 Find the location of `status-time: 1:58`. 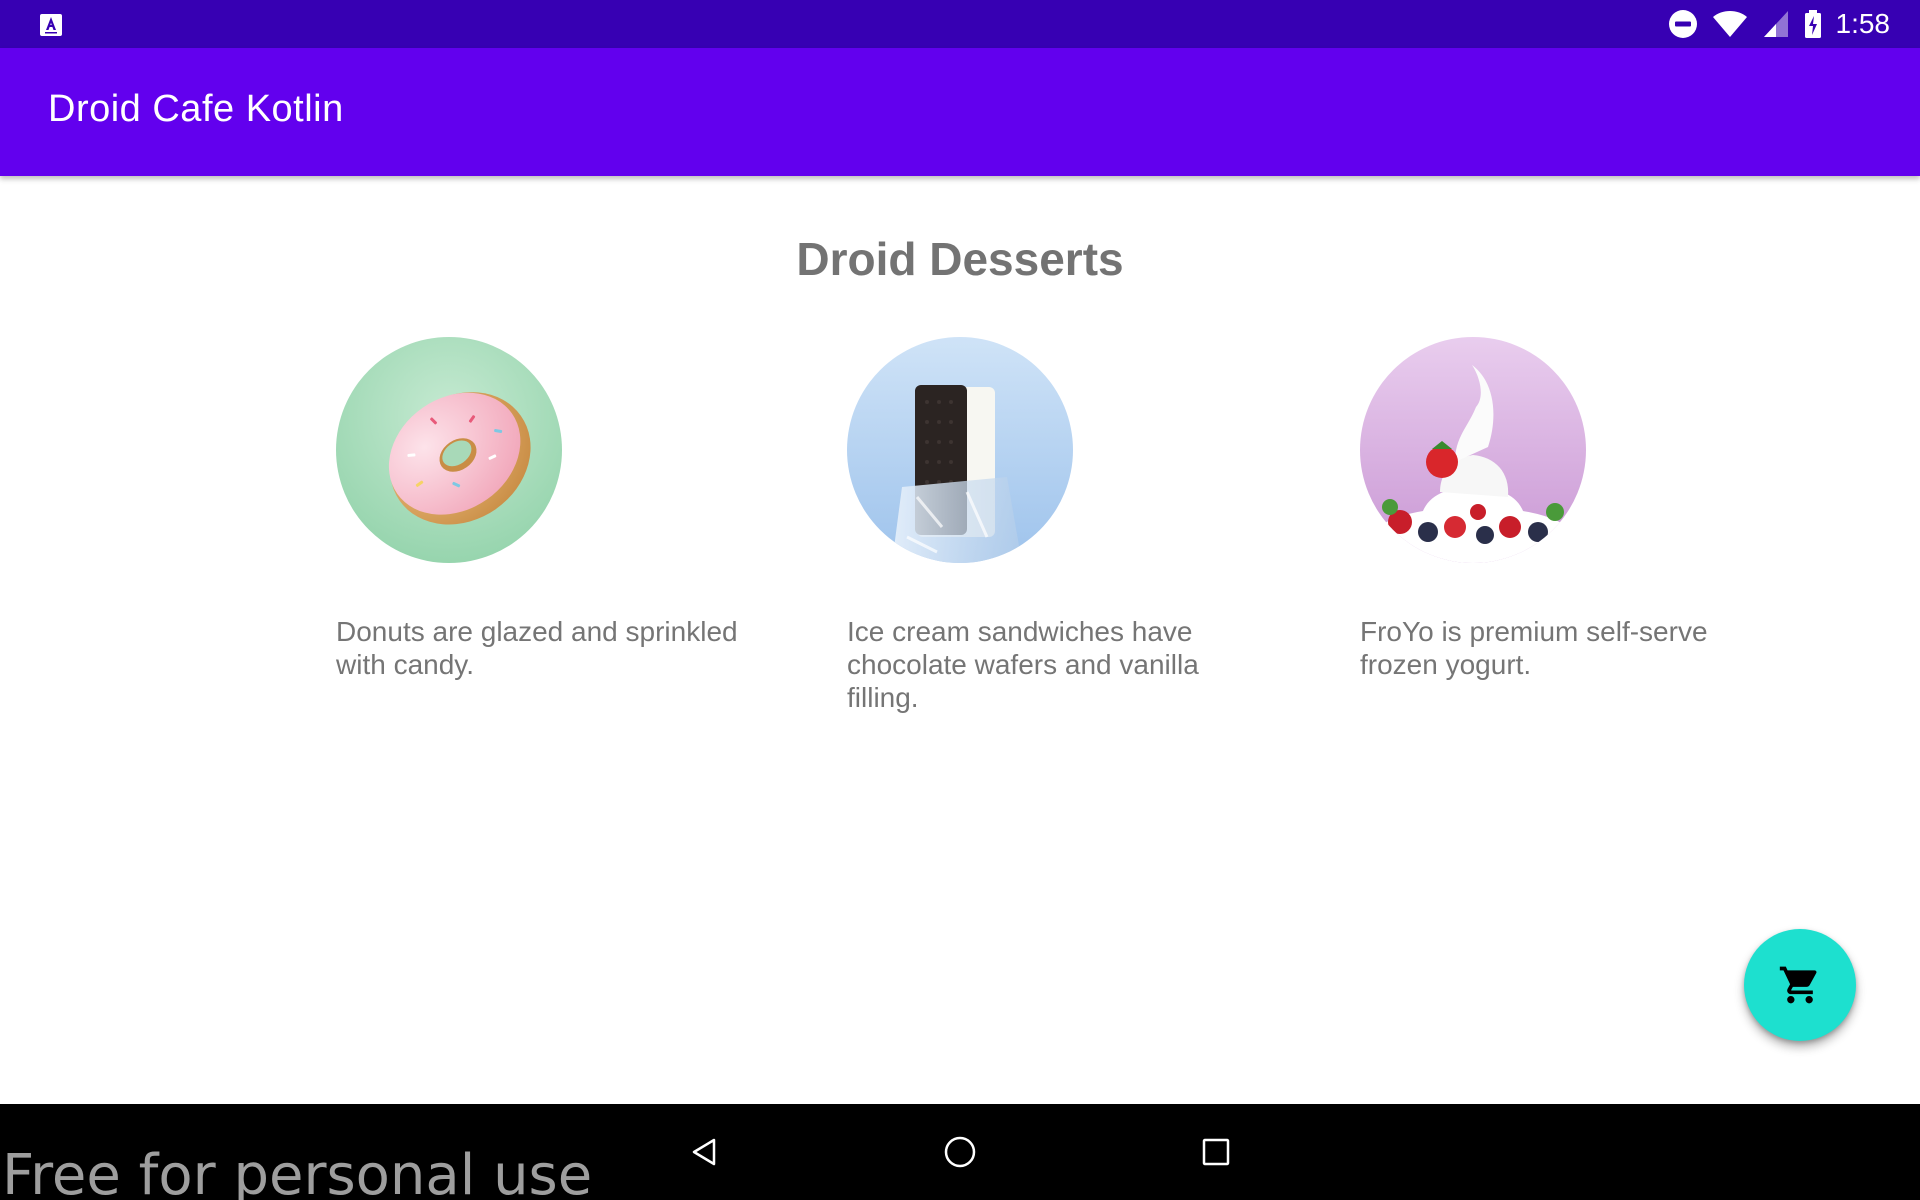

status-time: 1:58 is located at coordinates (1863, 23).